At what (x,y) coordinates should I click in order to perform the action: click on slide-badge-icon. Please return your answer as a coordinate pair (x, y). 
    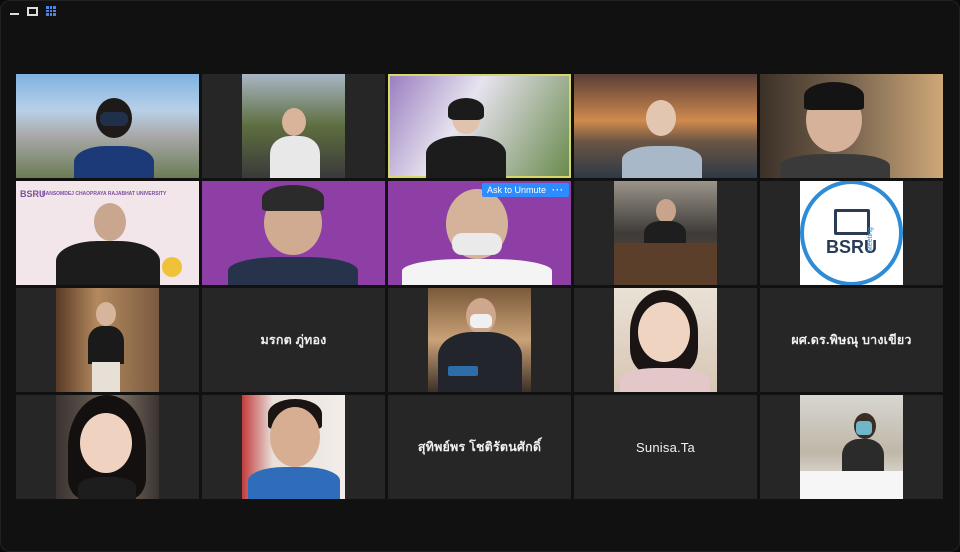
    Looking at the image, I should click on (172, 267).